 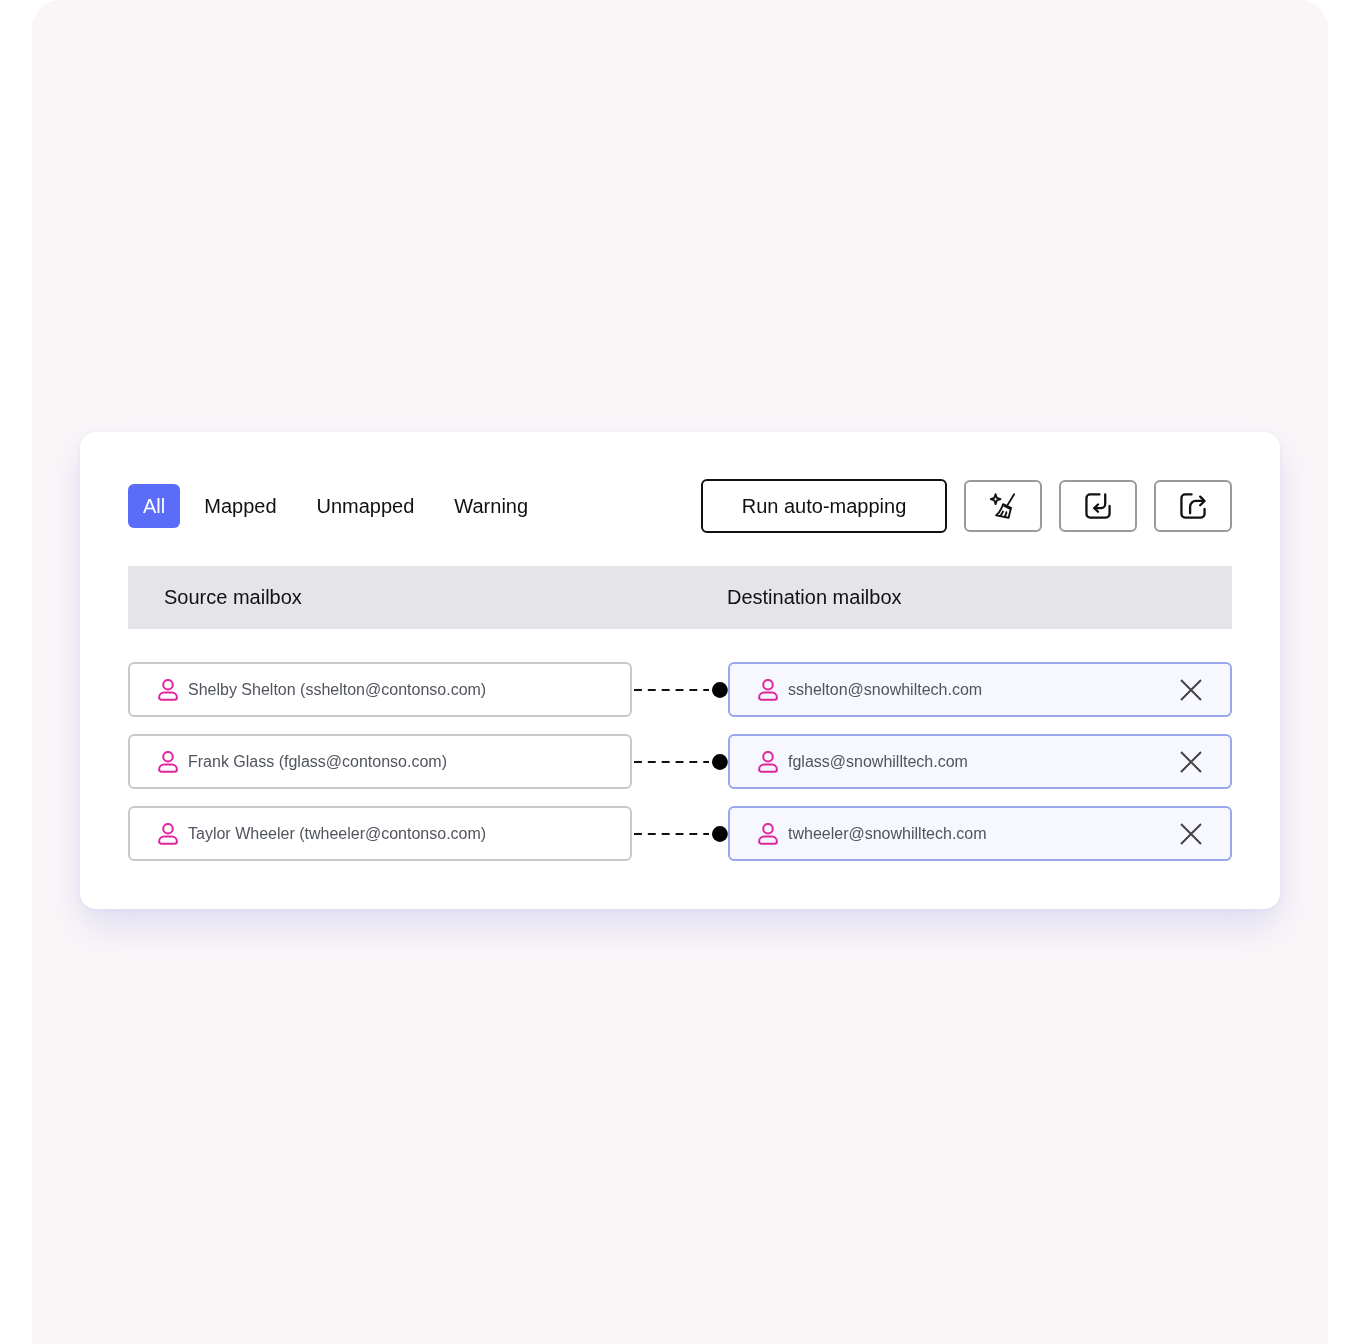 What do you see at coordinates (980, 761) in the screenshot?
I see `destination-mailbox-entry: fglass@snowhilltech.com` at bounding box center [980, 761].